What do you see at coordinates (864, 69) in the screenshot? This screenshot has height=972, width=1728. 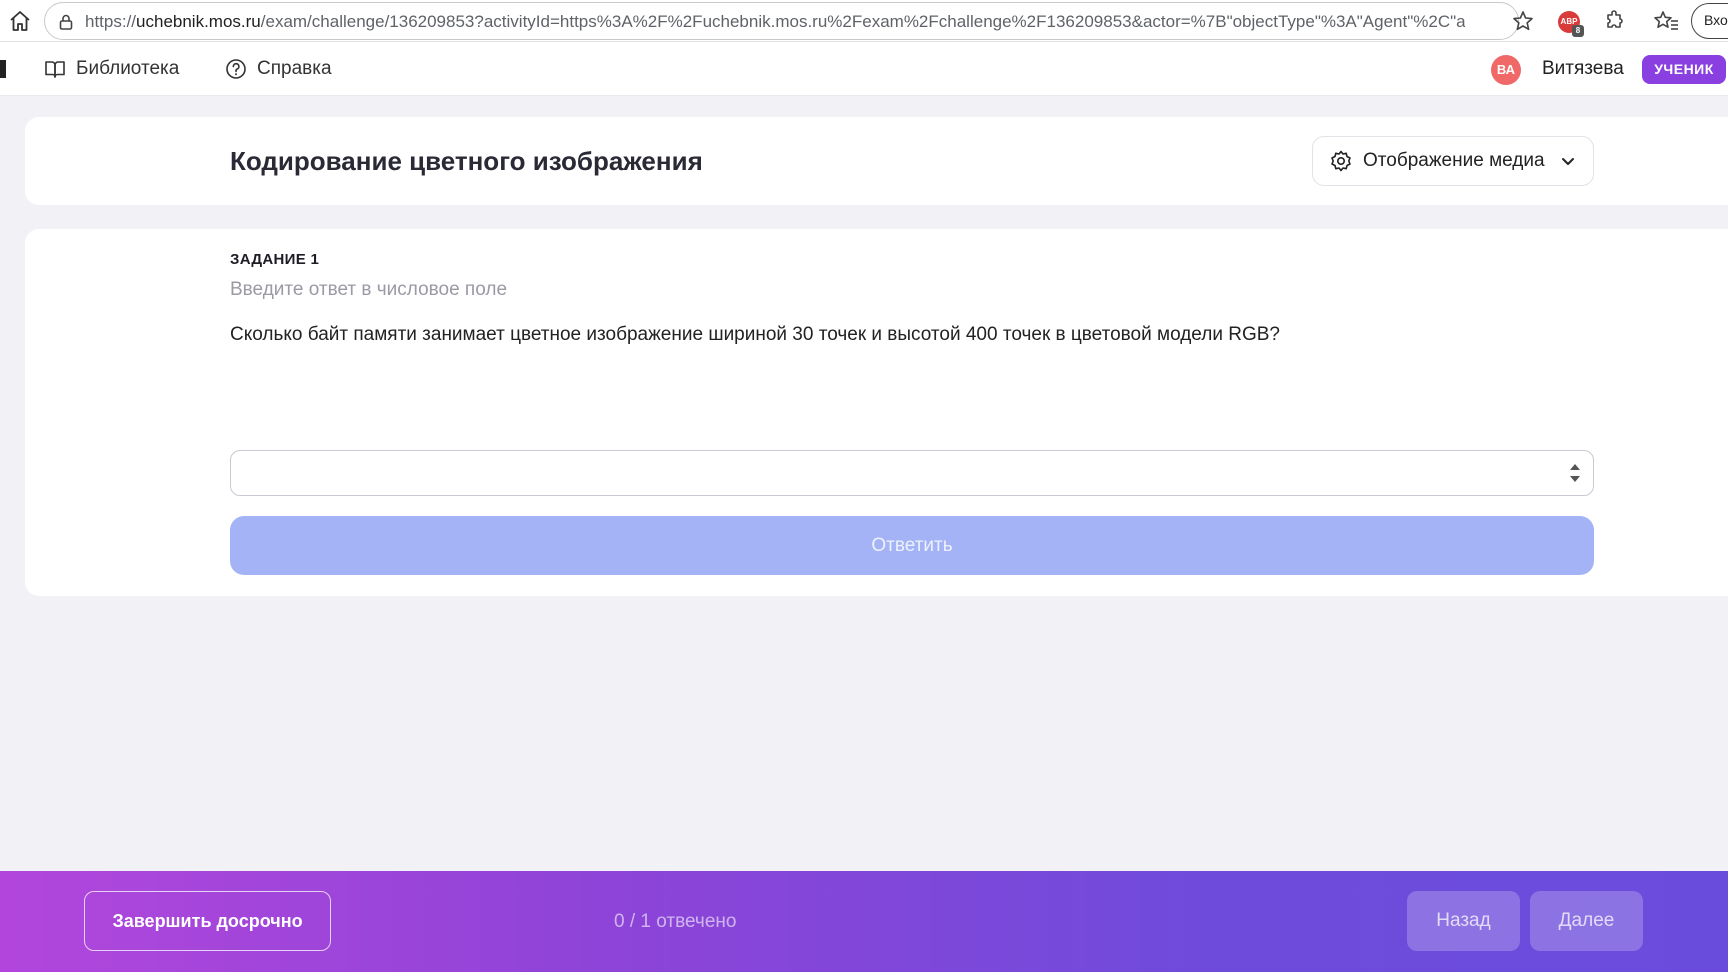 I see `site-header: Библиотека Справка ВА Витязева УЧЕНИК` at bounding box center [864, 69].